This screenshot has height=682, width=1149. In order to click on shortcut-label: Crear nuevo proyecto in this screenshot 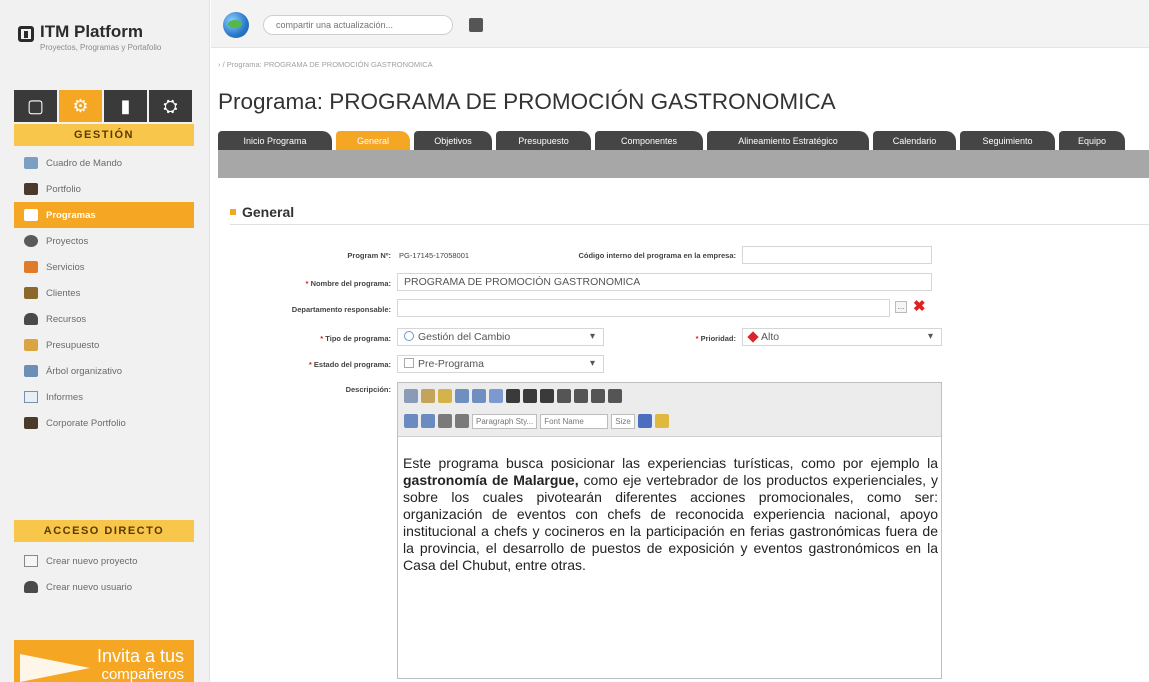, I will do `click(92, 561)`.